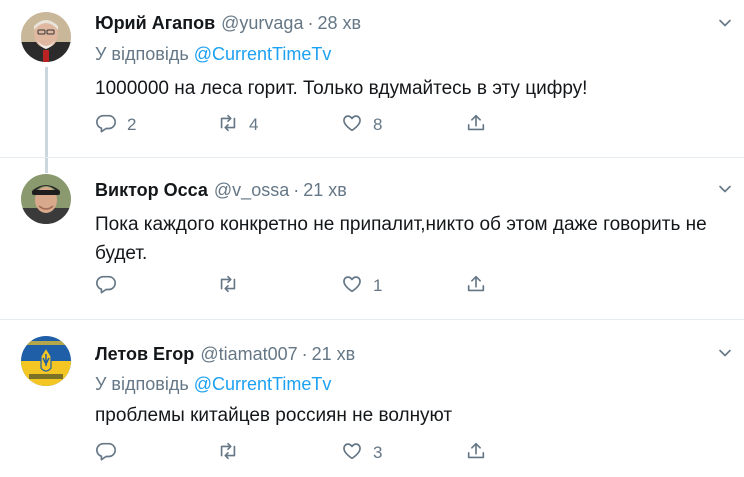 The width and height of the screenshot is (744, 477). What do you see at coordinates (378, 452) in the screenshot?
I see `like-count: 3` at bounding box center [378, 452].